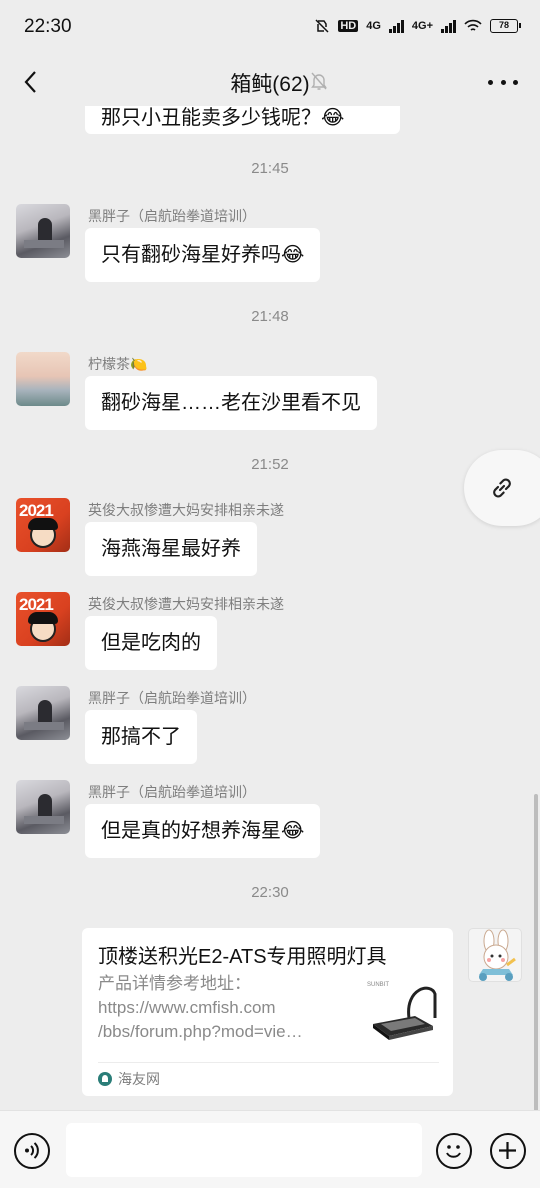 The height and width of the screenshot is (1188, 540). What do you see at coordinates (270, 464) in the screenshot?
I see `timestamp: 21:52` at bounding box center [270, 464].